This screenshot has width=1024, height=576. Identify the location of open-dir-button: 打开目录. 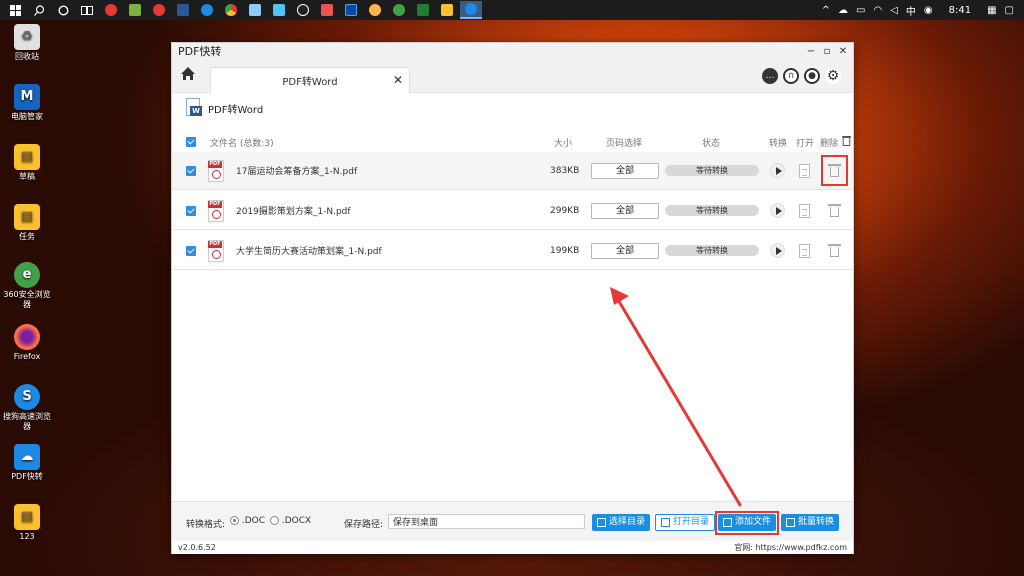
(685, 522).